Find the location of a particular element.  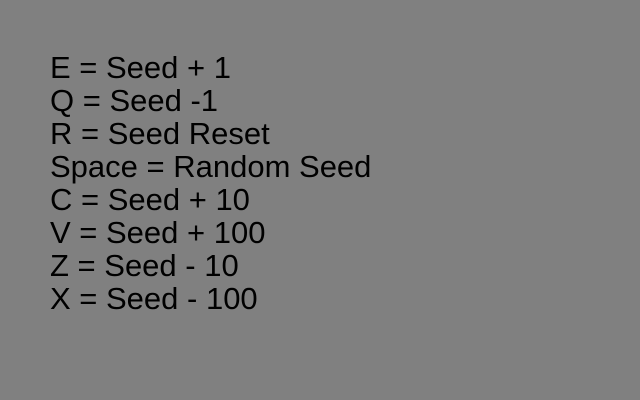

keybinding-seed-plus-1: E = Seed + 1 is located at coordinates (140, 67).